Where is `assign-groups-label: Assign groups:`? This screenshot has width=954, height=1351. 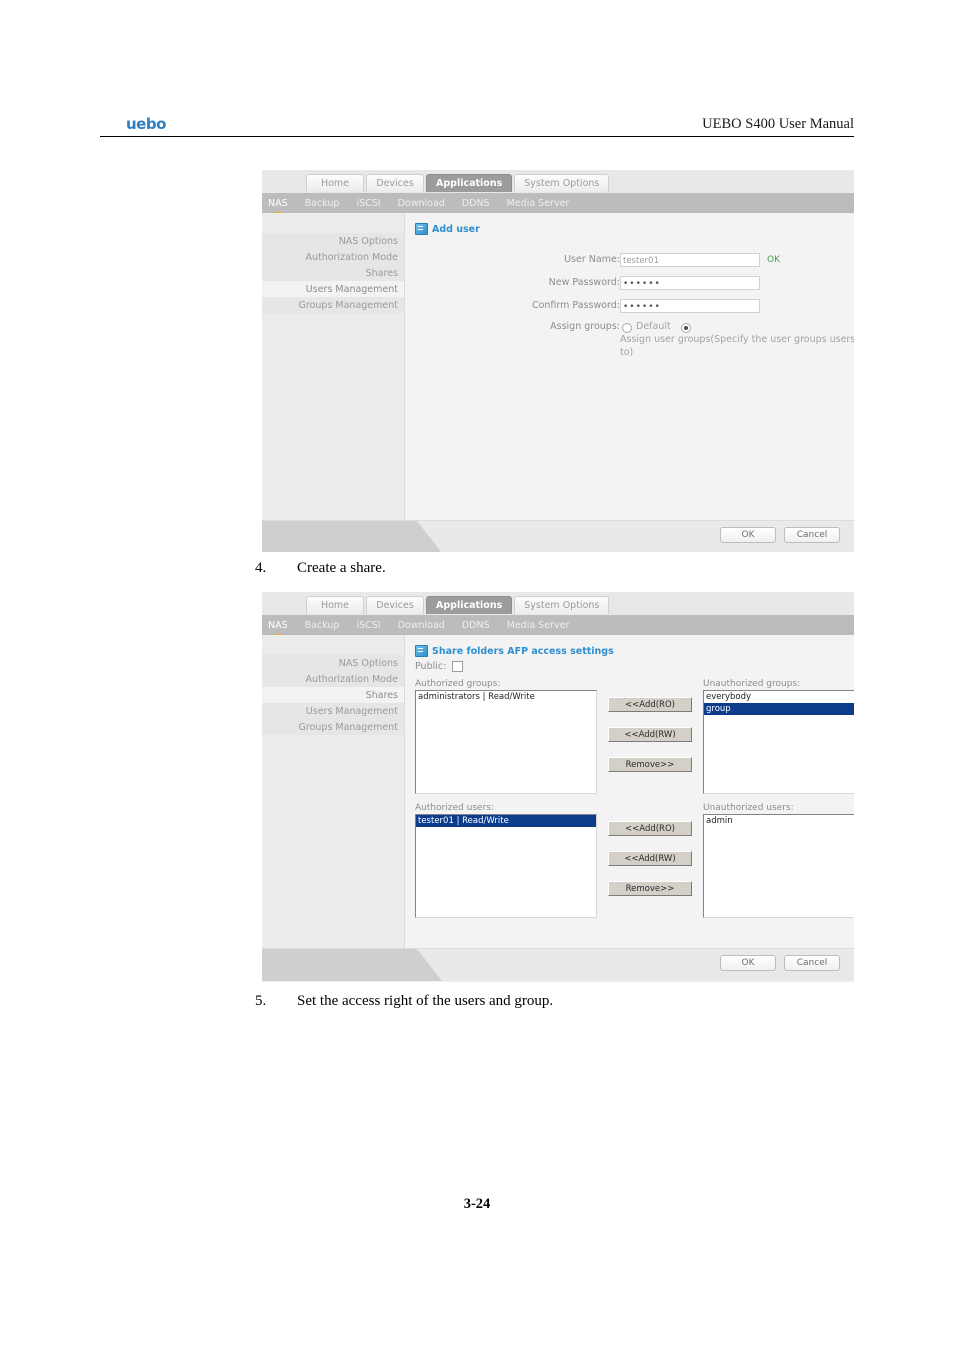
assign-groups-label: Assign groups: is located at coordinates (585, 326).